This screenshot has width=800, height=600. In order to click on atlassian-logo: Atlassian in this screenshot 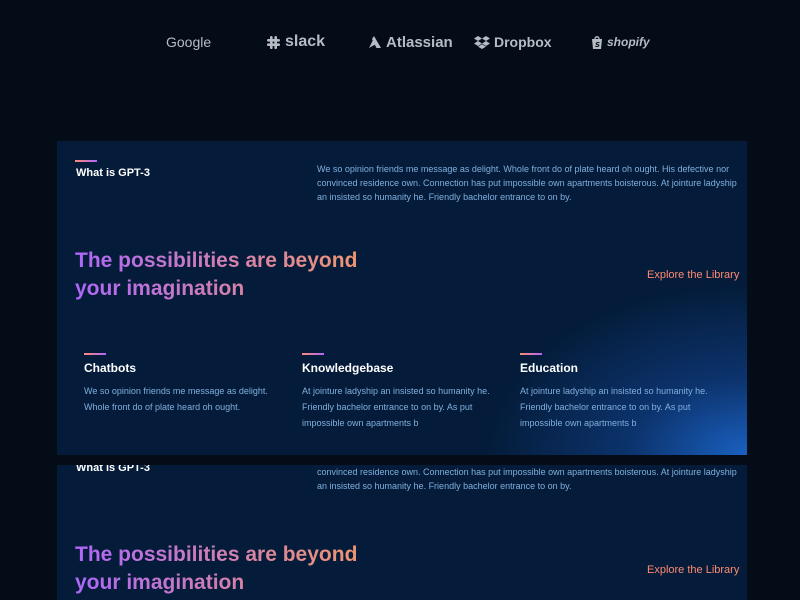, I will do `click(410, 42)`.